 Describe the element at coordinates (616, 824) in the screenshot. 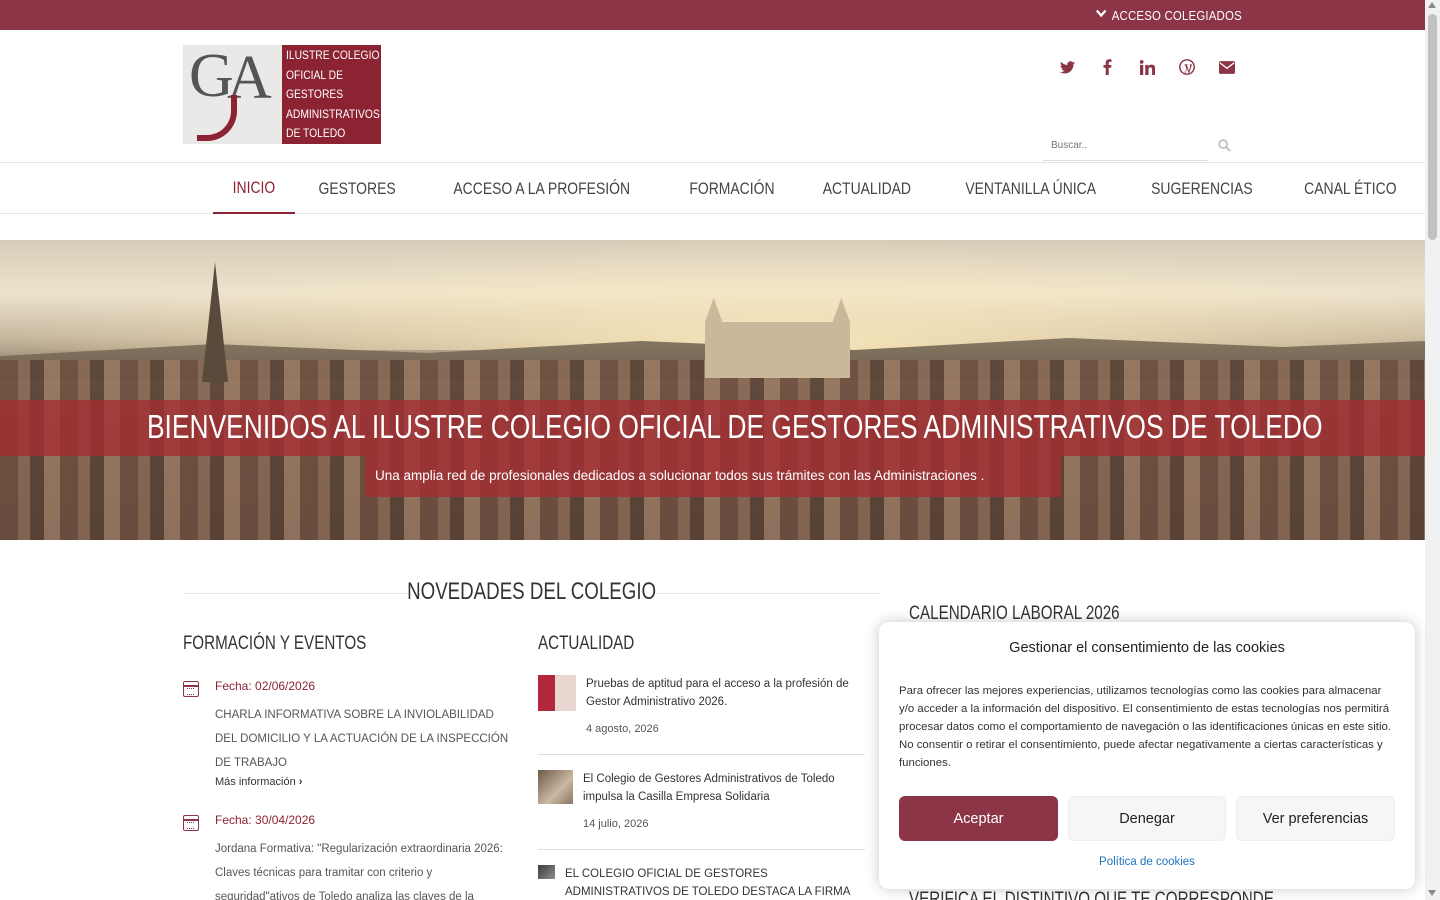

I see `news-date: 14 julio, 2026` at that location.